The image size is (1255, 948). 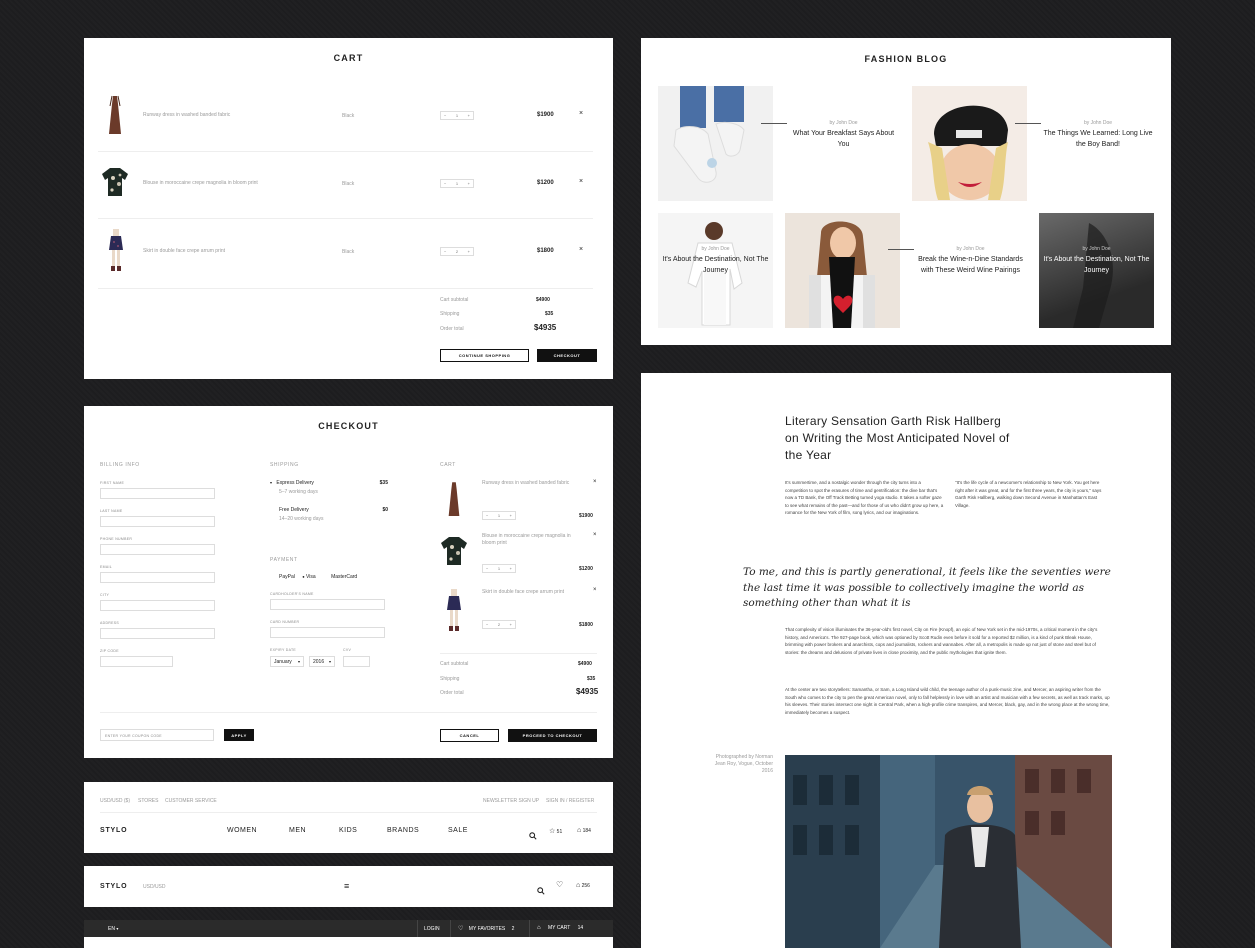 I want to click on shipping-option-express: ▾ Express Delivery $35 5–7 working days, so click(x=329, y=487).